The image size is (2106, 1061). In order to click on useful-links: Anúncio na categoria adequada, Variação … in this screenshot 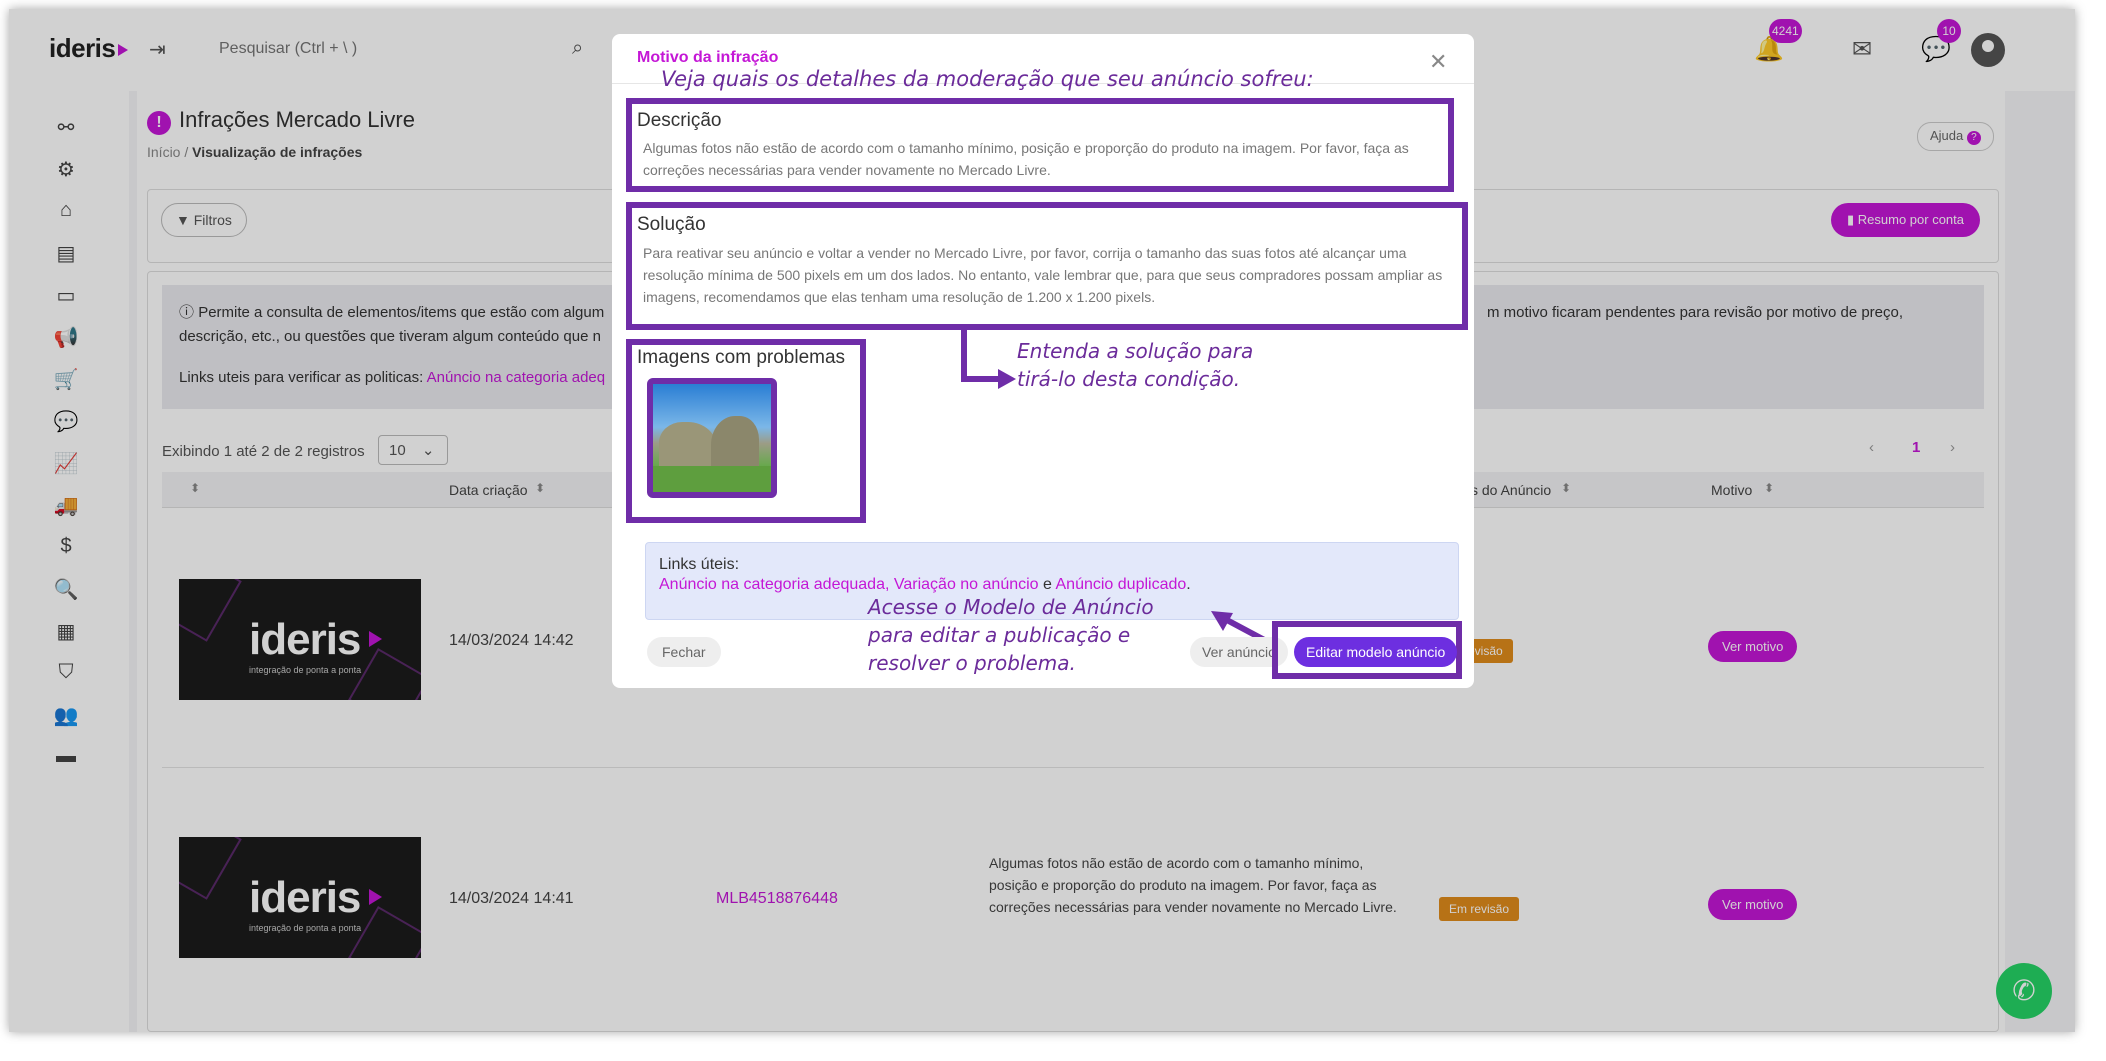, I will do `click(925, 585)`.